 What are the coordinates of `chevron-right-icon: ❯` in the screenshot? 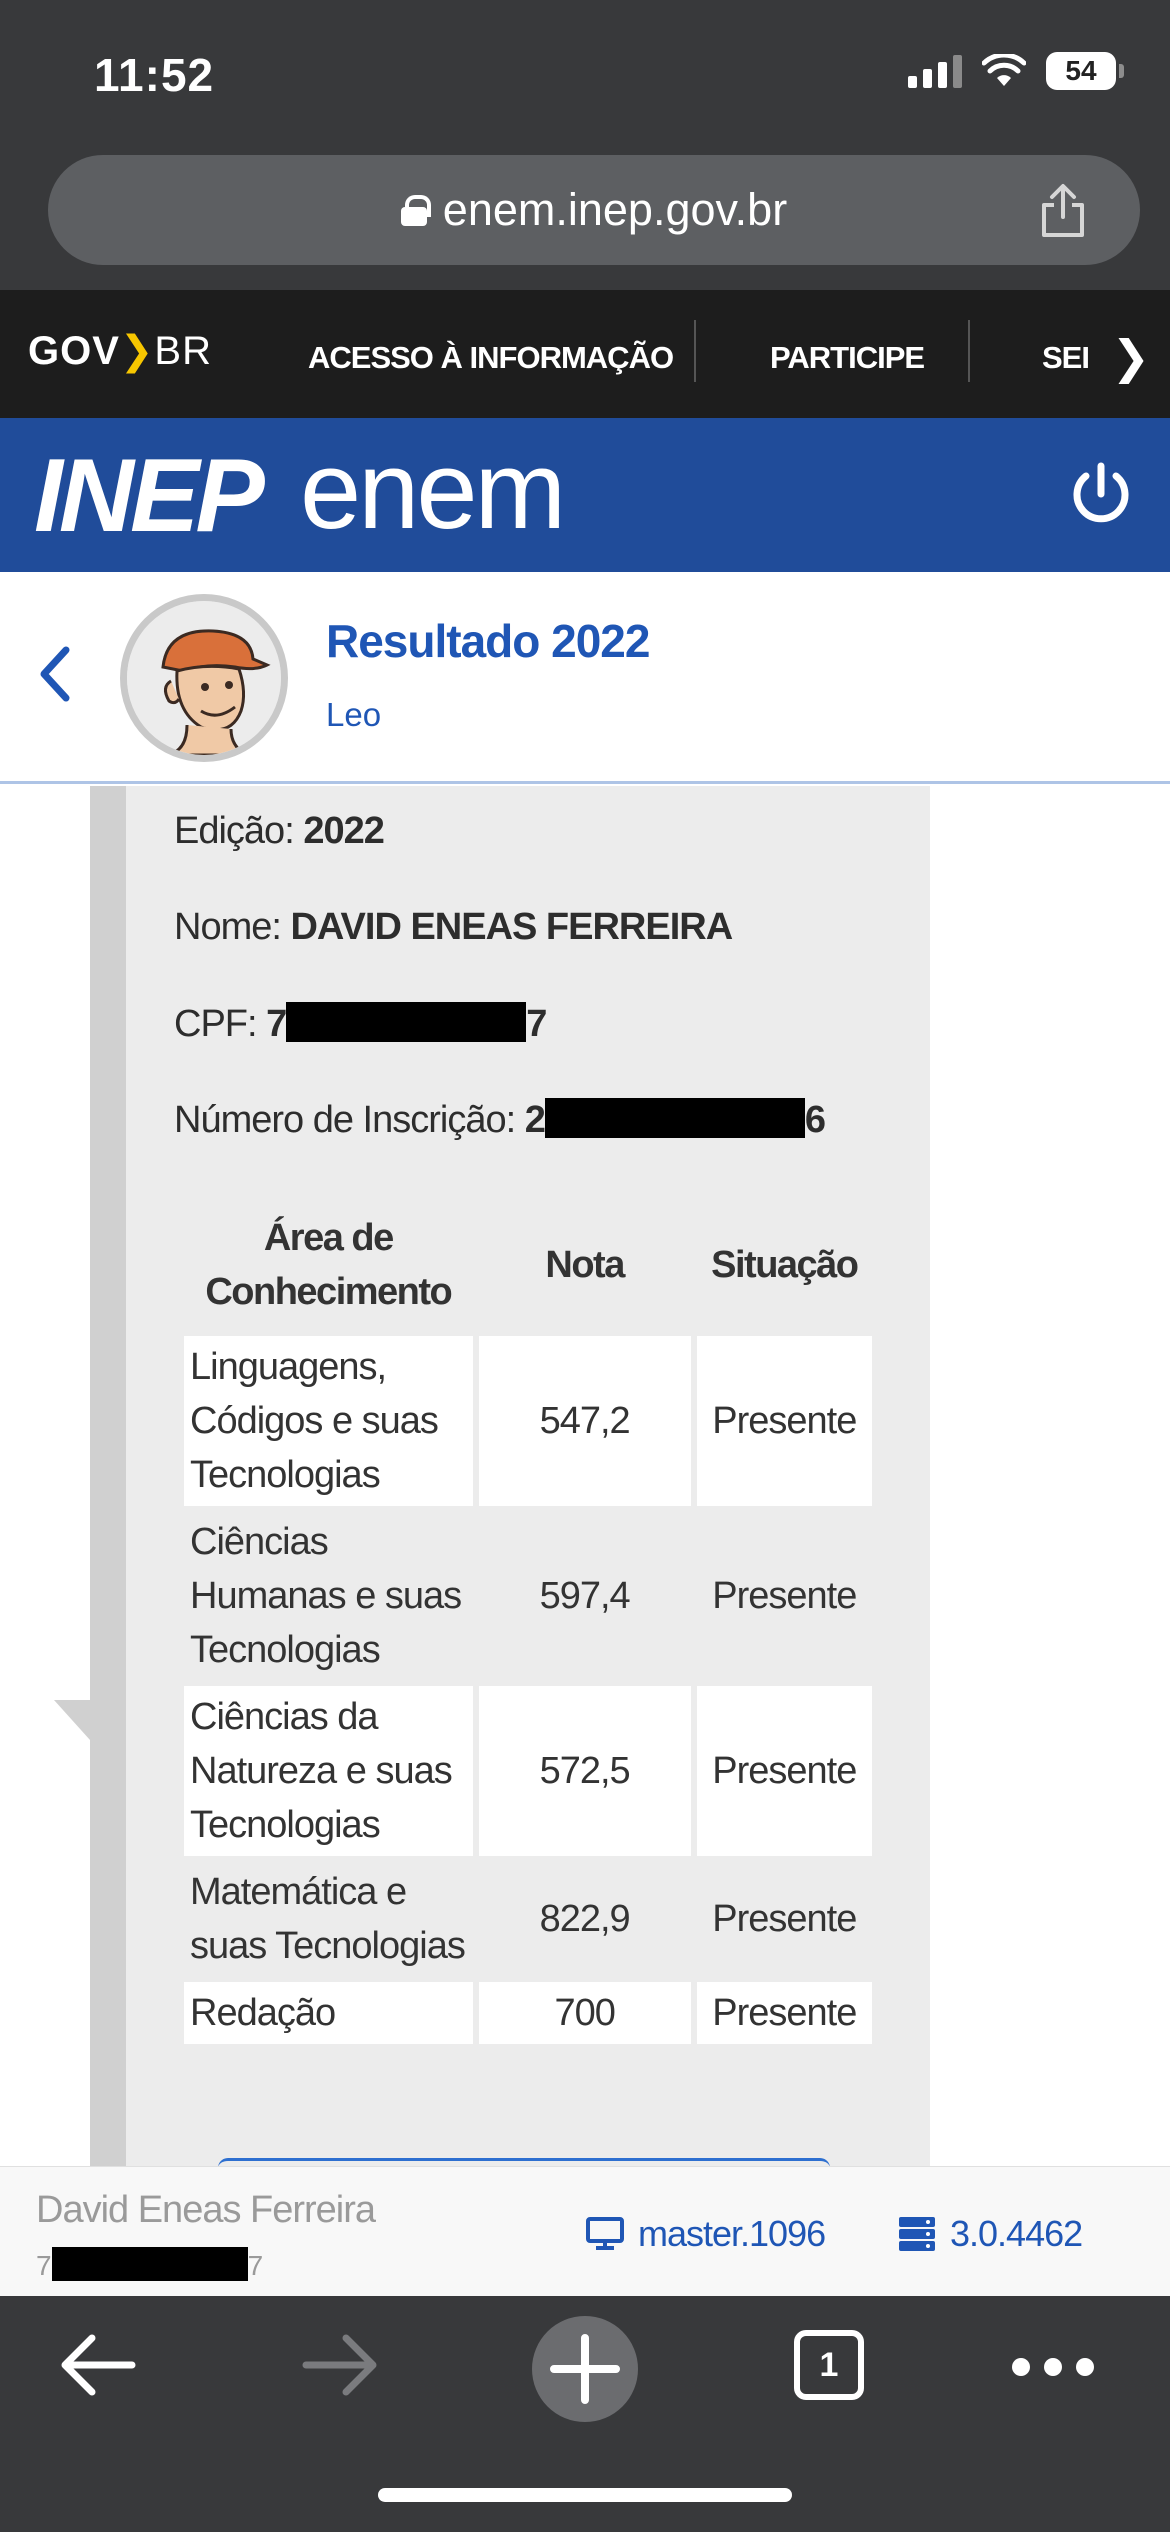 It's located at (1130, 357).